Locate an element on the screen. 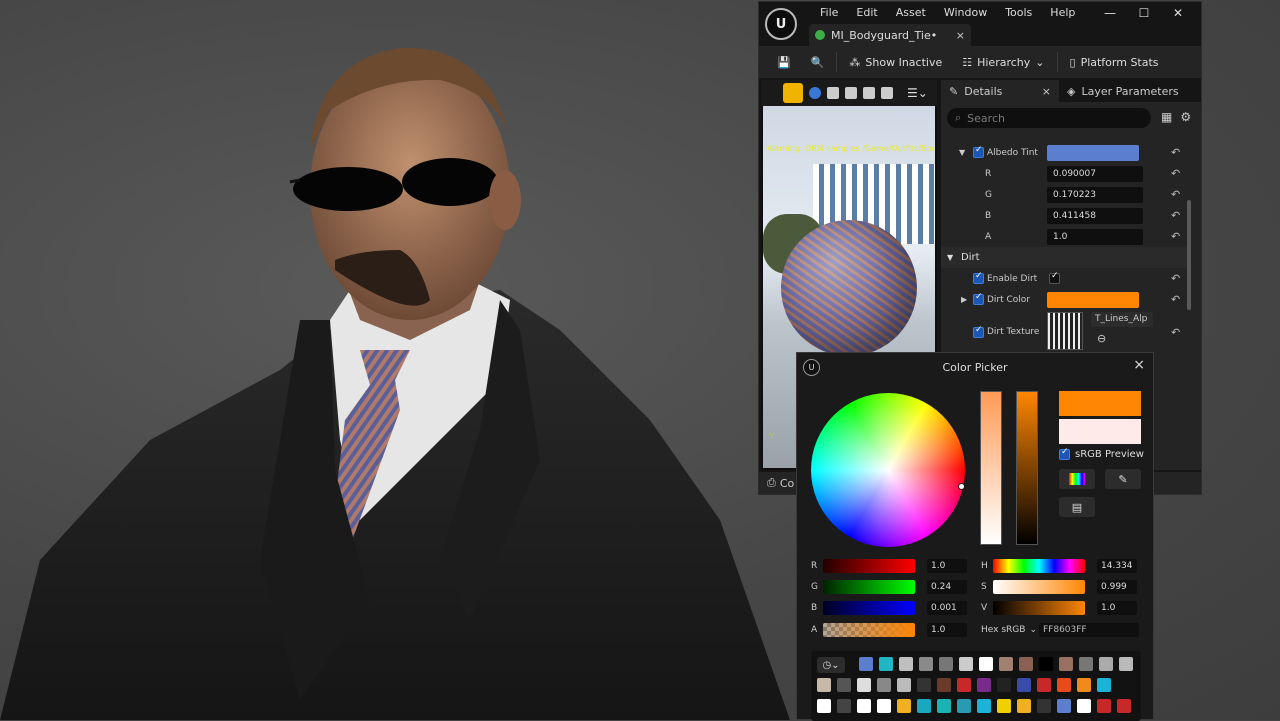  swatch-history-dropdown: ◷⌄ is located at coordinates (831, 665).